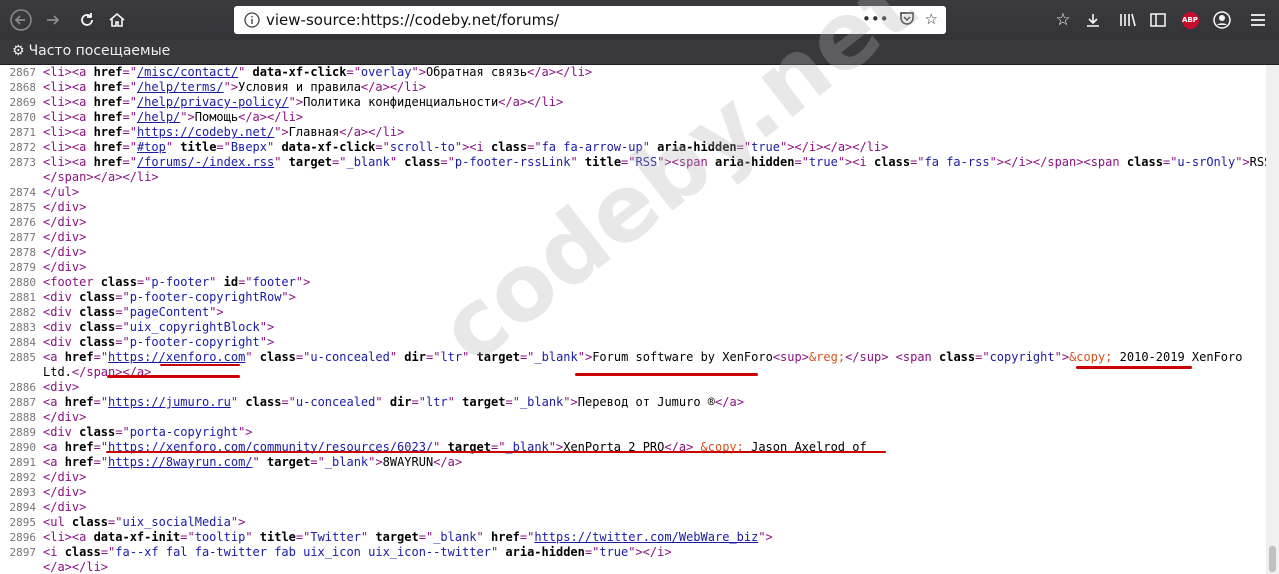 Image resolution: width=1279 pixels, height=574 pixels. I want to click on source-token: title, so click(198, 147).